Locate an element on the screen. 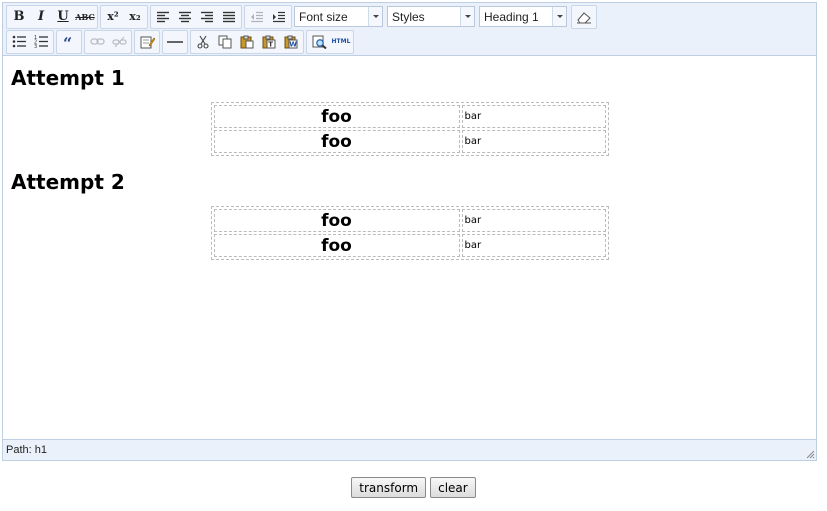 The height and width of the screenshot is (511, 827). copy-button is located at coordinates (225, 42).